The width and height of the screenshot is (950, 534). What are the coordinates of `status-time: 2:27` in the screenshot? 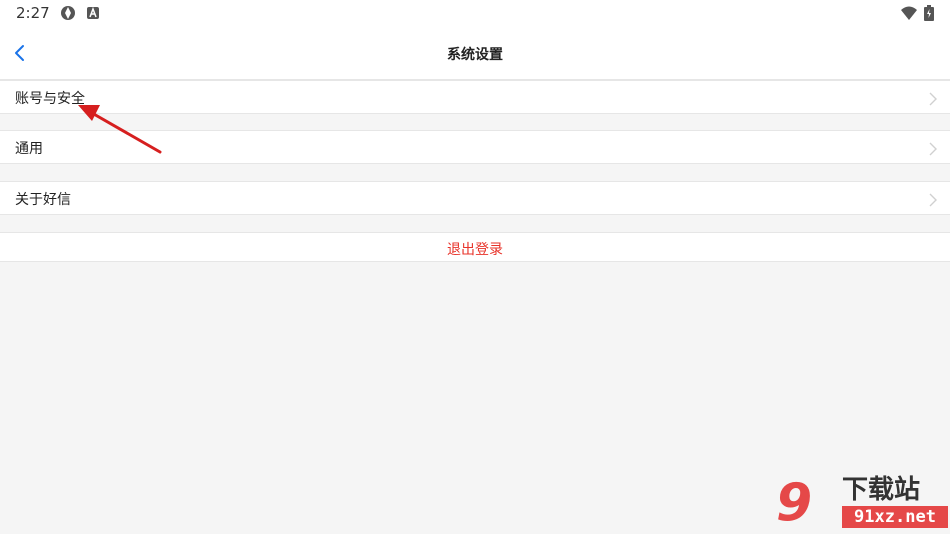 It's located at (33, 13).